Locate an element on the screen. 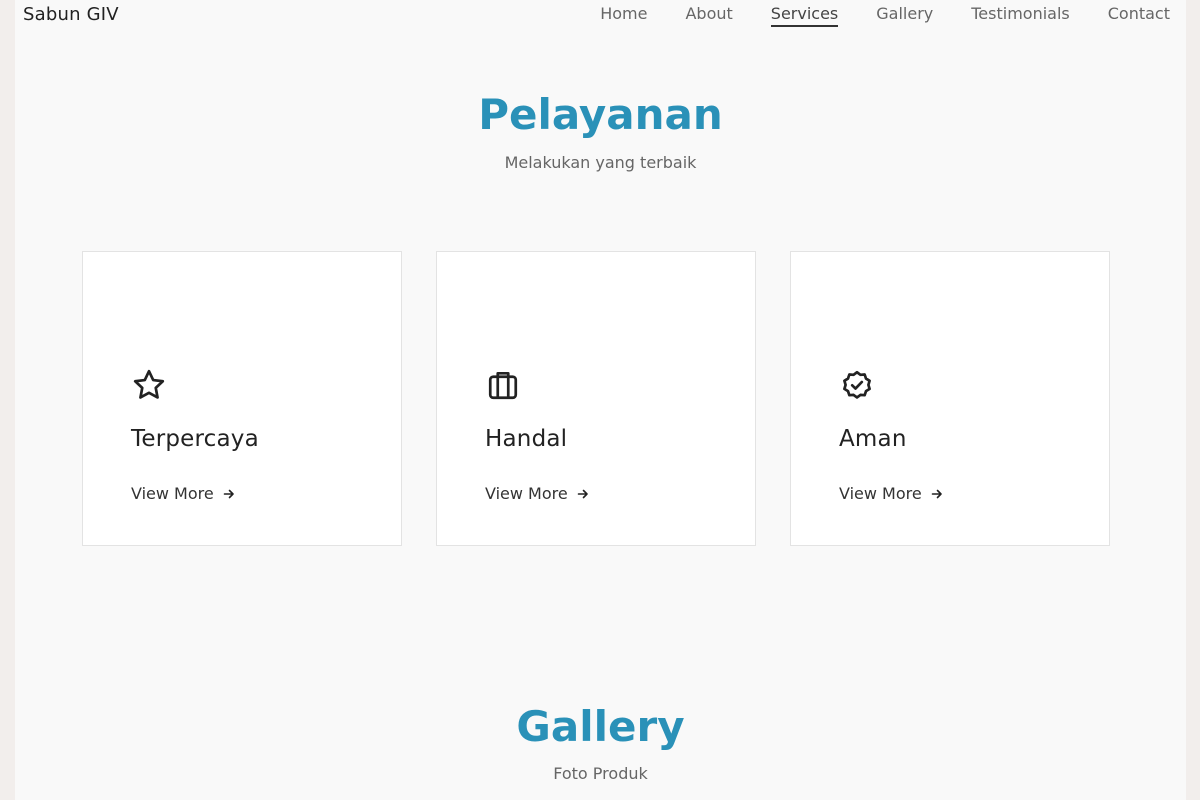  service-card-terpercaya: Terpercaya View More is located at coordinates (242, 398).